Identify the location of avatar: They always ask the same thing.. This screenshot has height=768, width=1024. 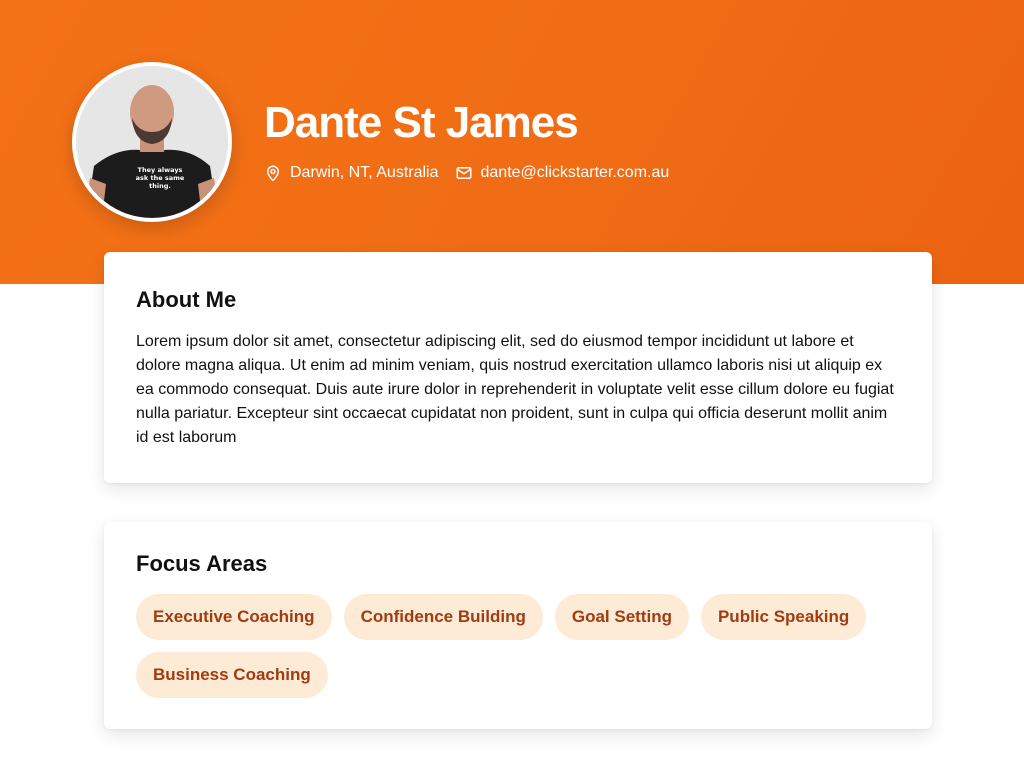
(152, 142).